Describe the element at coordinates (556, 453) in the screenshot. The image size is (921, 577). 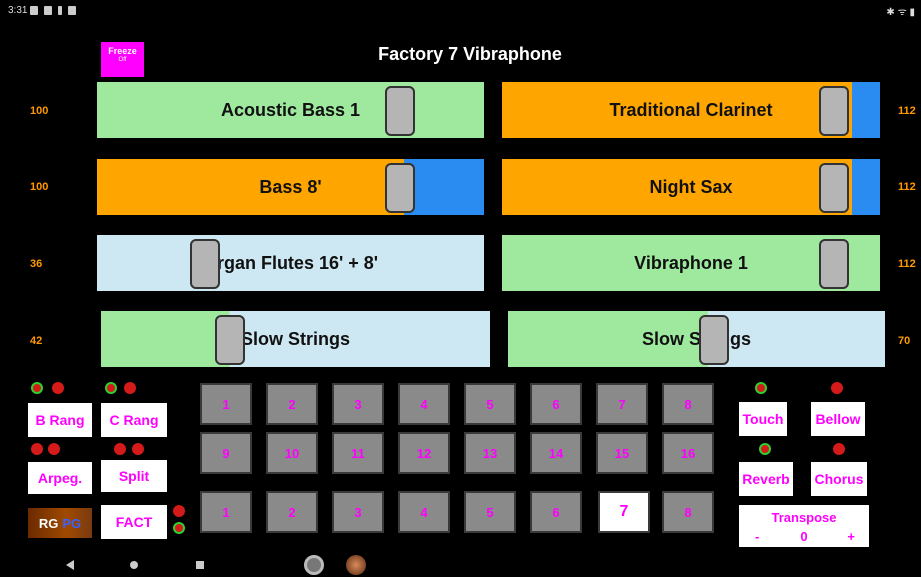
I see `pad-button: 14` at that location.